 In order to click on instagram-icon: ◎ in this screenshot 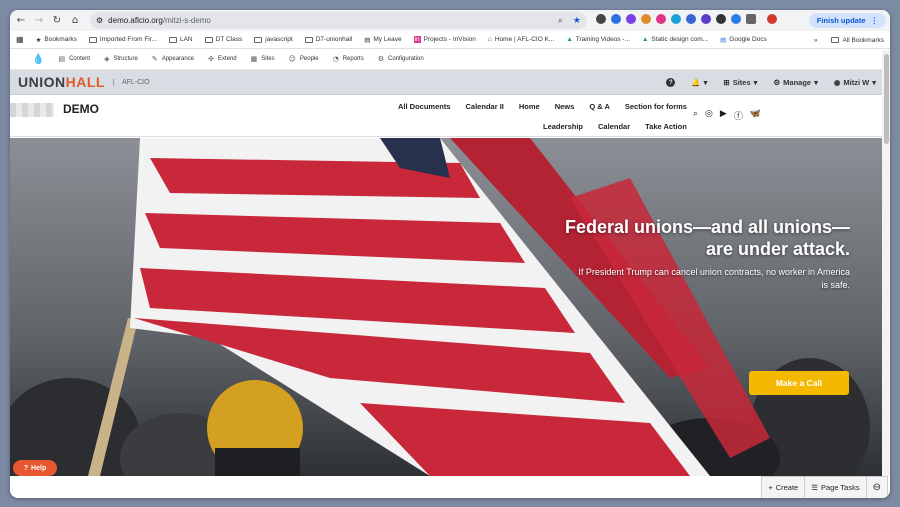, I will do `click(709, 115)`.